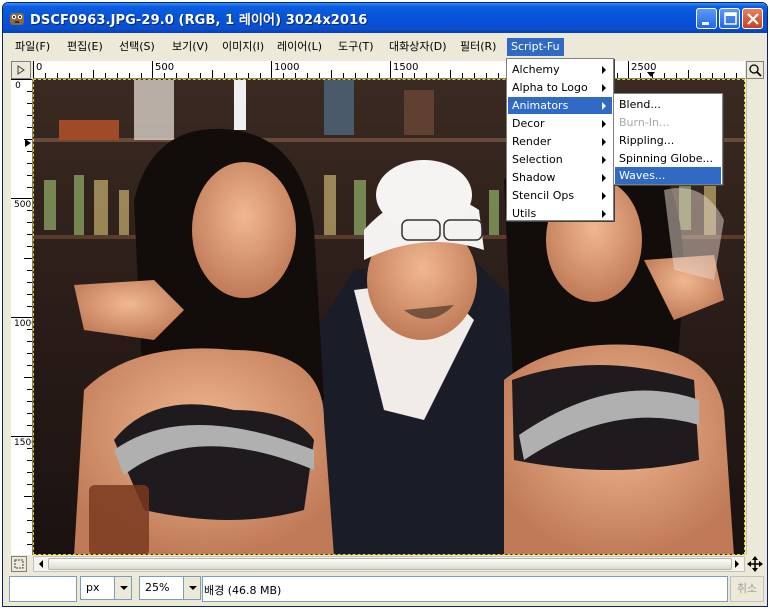 The image size is (770, 609). I want to click on menu-item-label: Shadow, so click(534, 177).